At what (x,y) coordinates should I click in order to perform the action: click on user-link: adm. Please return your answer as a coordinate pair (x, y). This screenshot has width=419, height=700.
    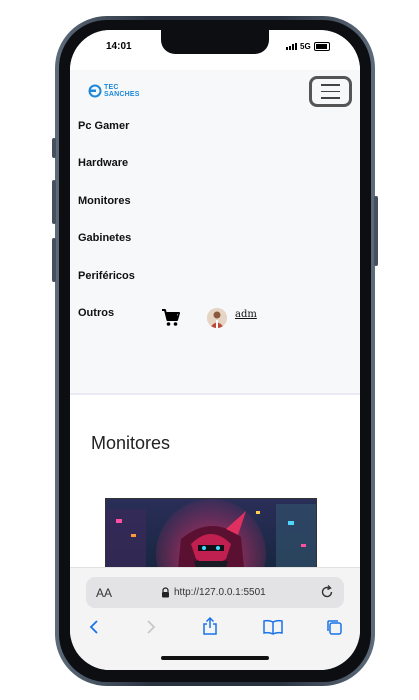
    Looking at the image, I should click on (246, 314).